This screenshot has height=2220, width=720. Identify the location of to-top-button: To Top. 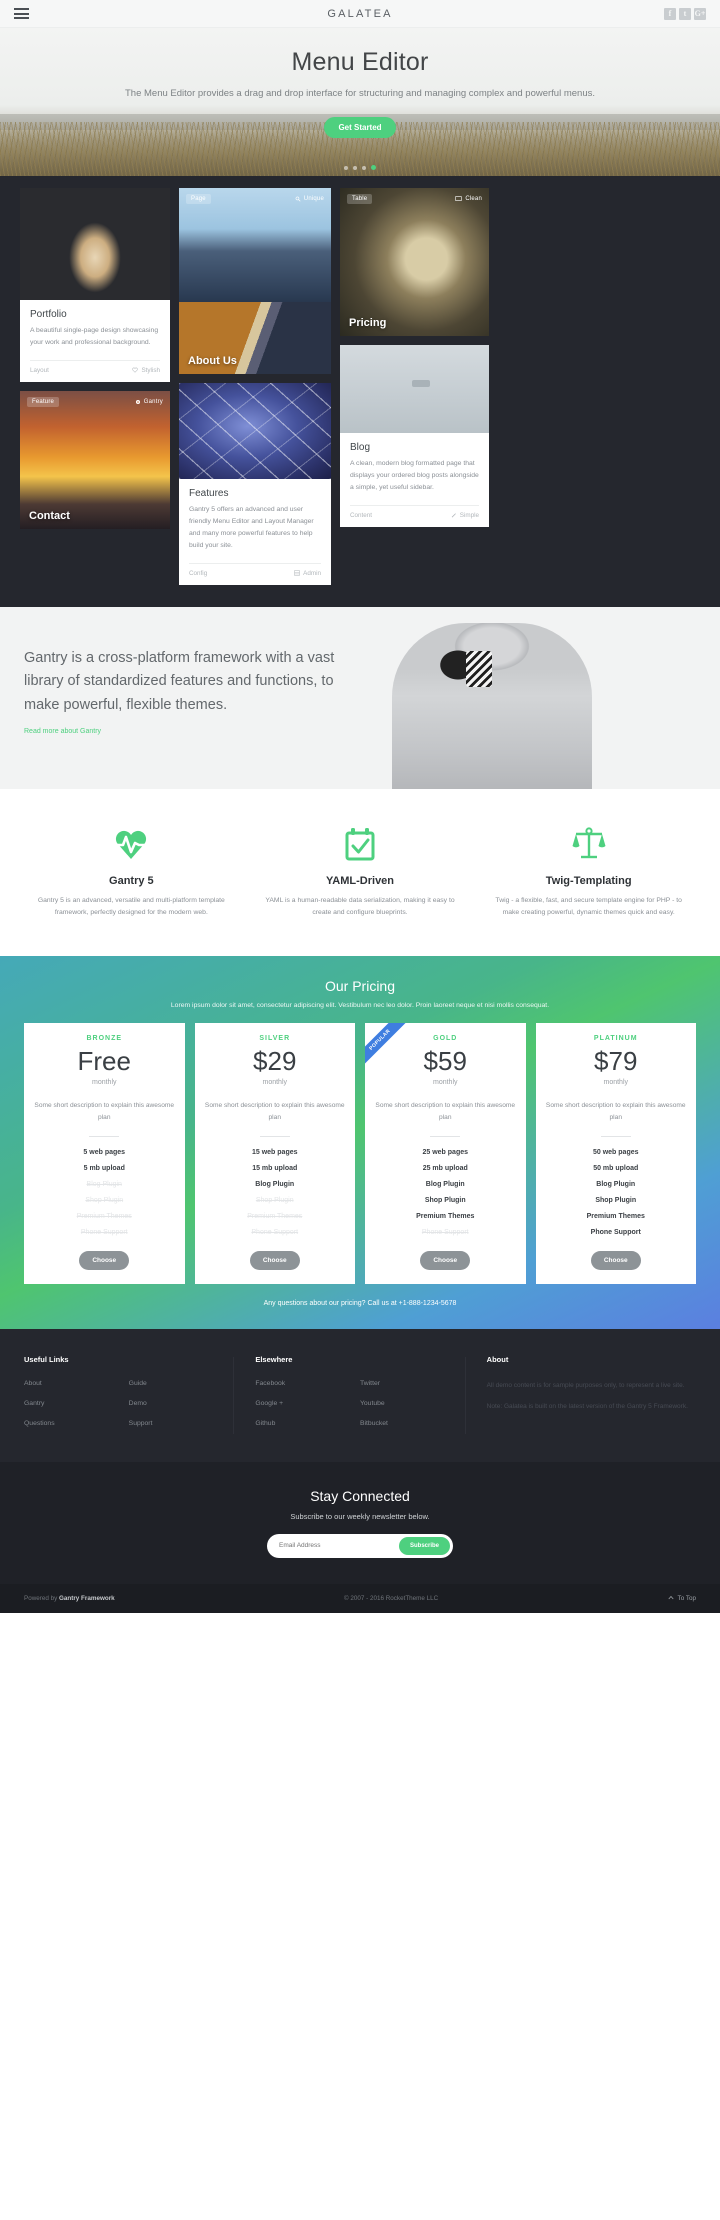
(681, 1598).